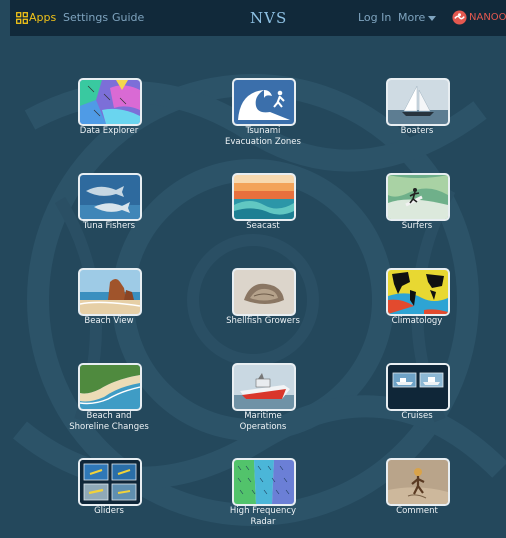  I want to click on app-label: Cruises, so click(417, 416).